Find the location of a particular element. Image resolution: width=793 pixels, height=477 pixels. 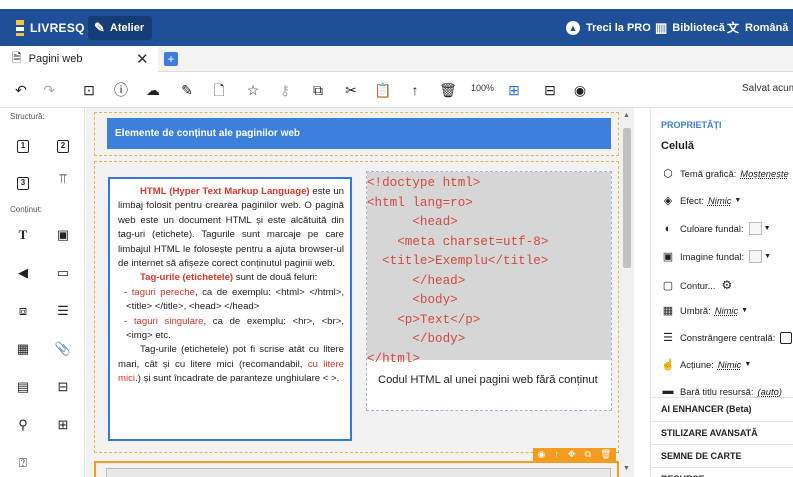

scroll-down-icon: ▼ is located at coordinates (626, 468).